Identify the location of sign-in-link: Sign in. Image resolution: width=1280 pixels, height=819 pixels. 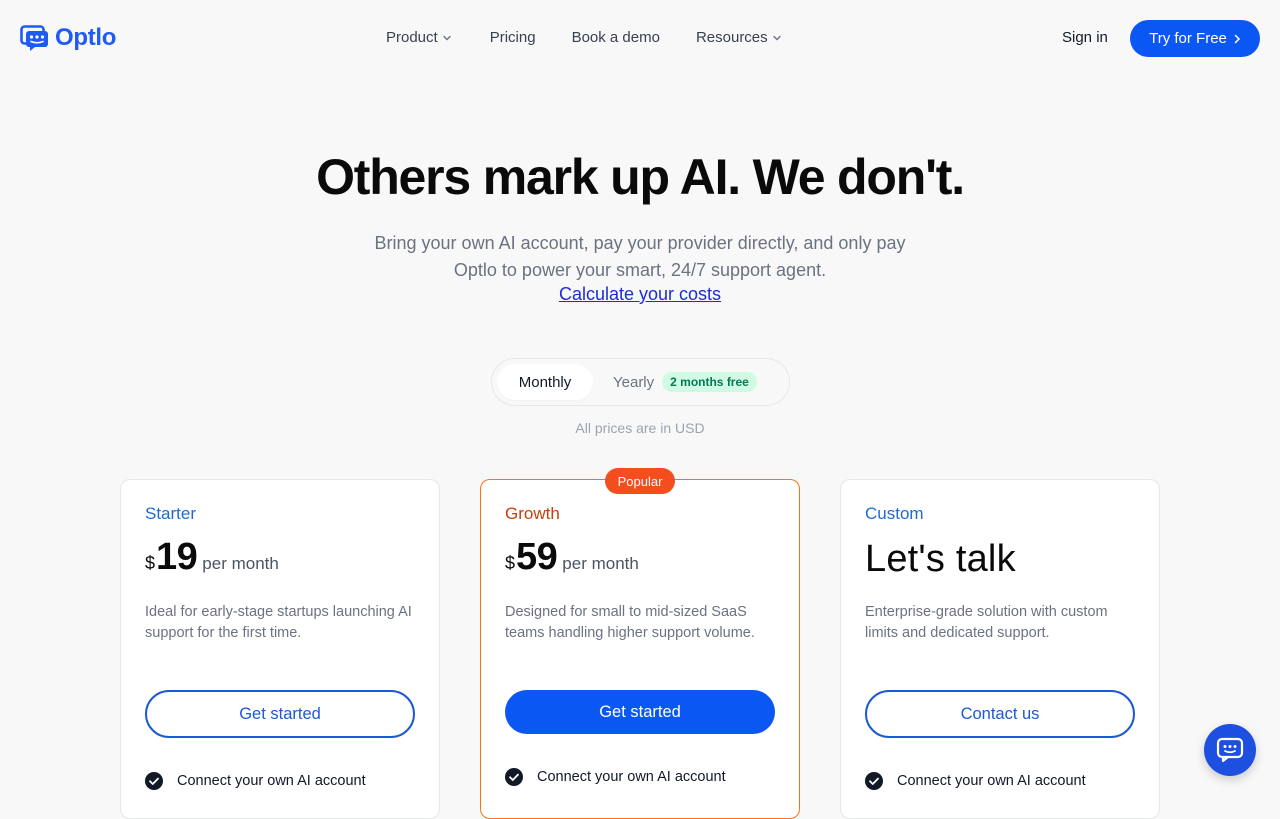
(1085, 37).